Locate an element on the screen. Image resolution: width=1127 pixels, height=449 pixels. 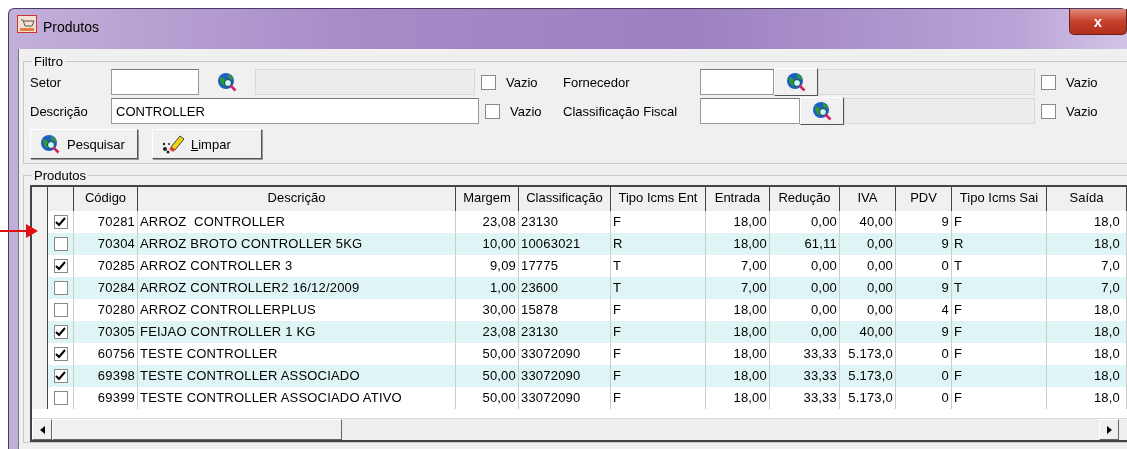
left-triangle-icon is located at coordinates (42, 429).